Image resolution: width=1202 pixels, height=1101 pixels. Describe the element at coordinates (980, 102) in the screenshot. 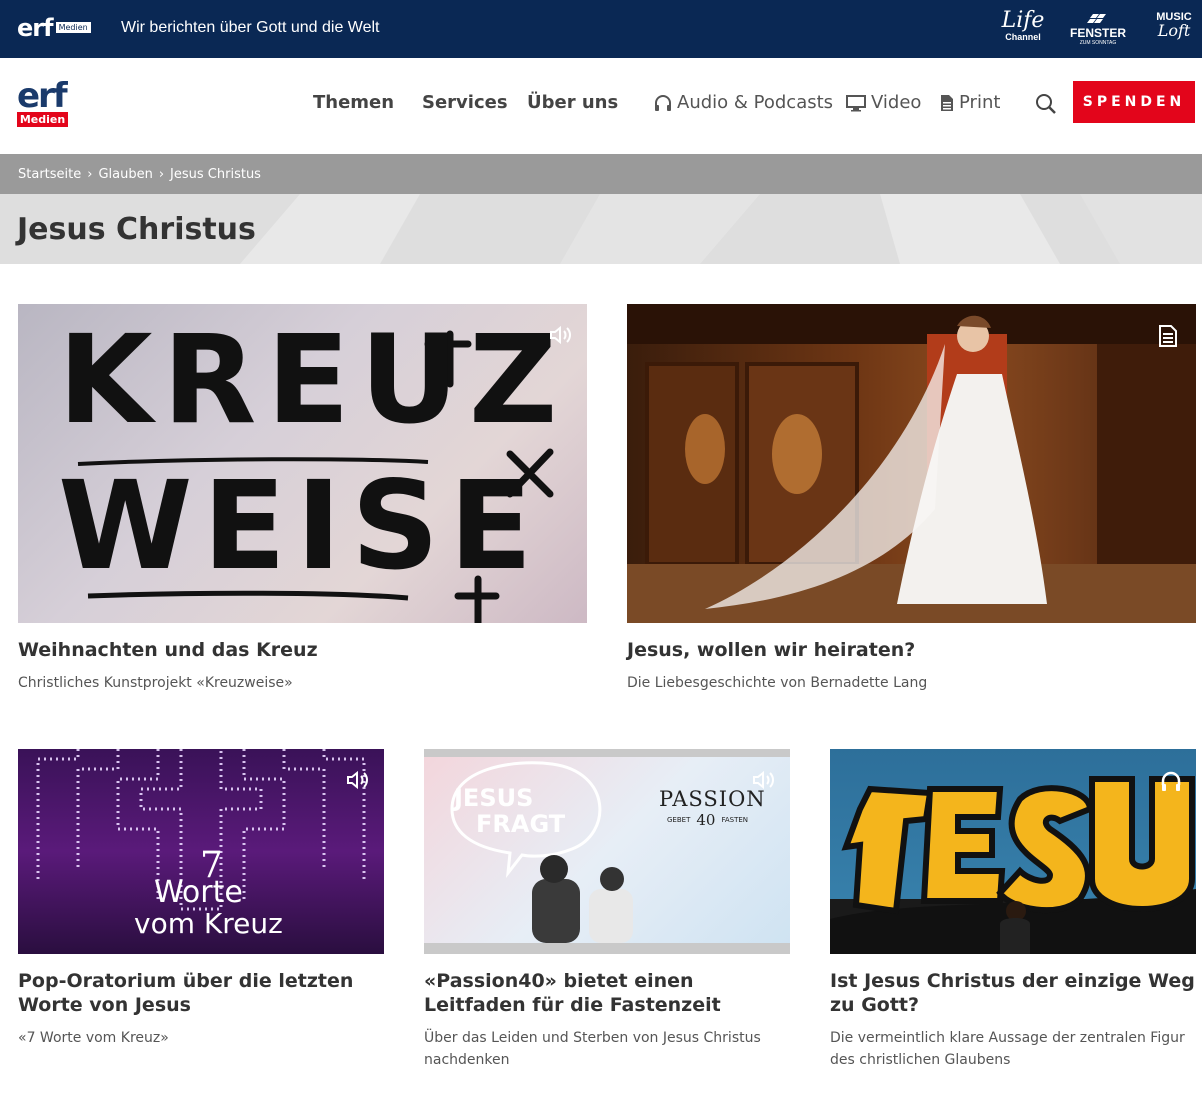

I see `nav-print-label: Print` at that location.